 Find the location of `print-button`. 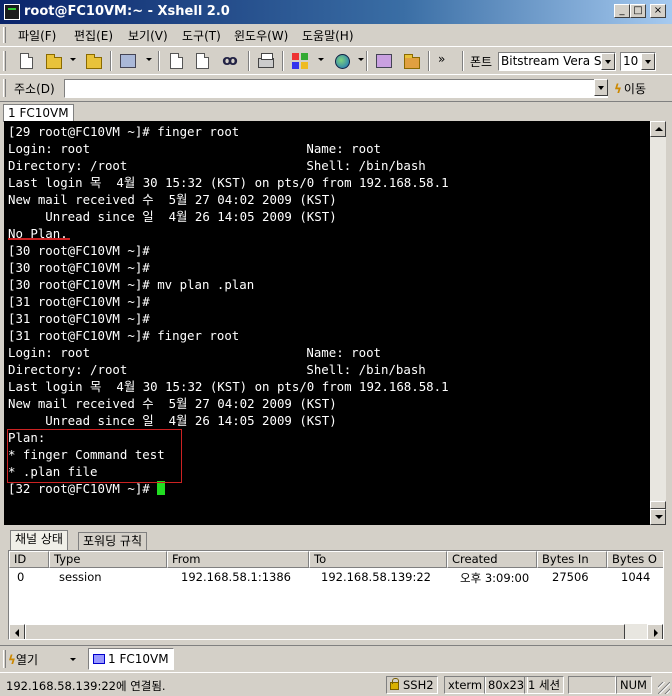

print-button is located at coordinates (266, 61).